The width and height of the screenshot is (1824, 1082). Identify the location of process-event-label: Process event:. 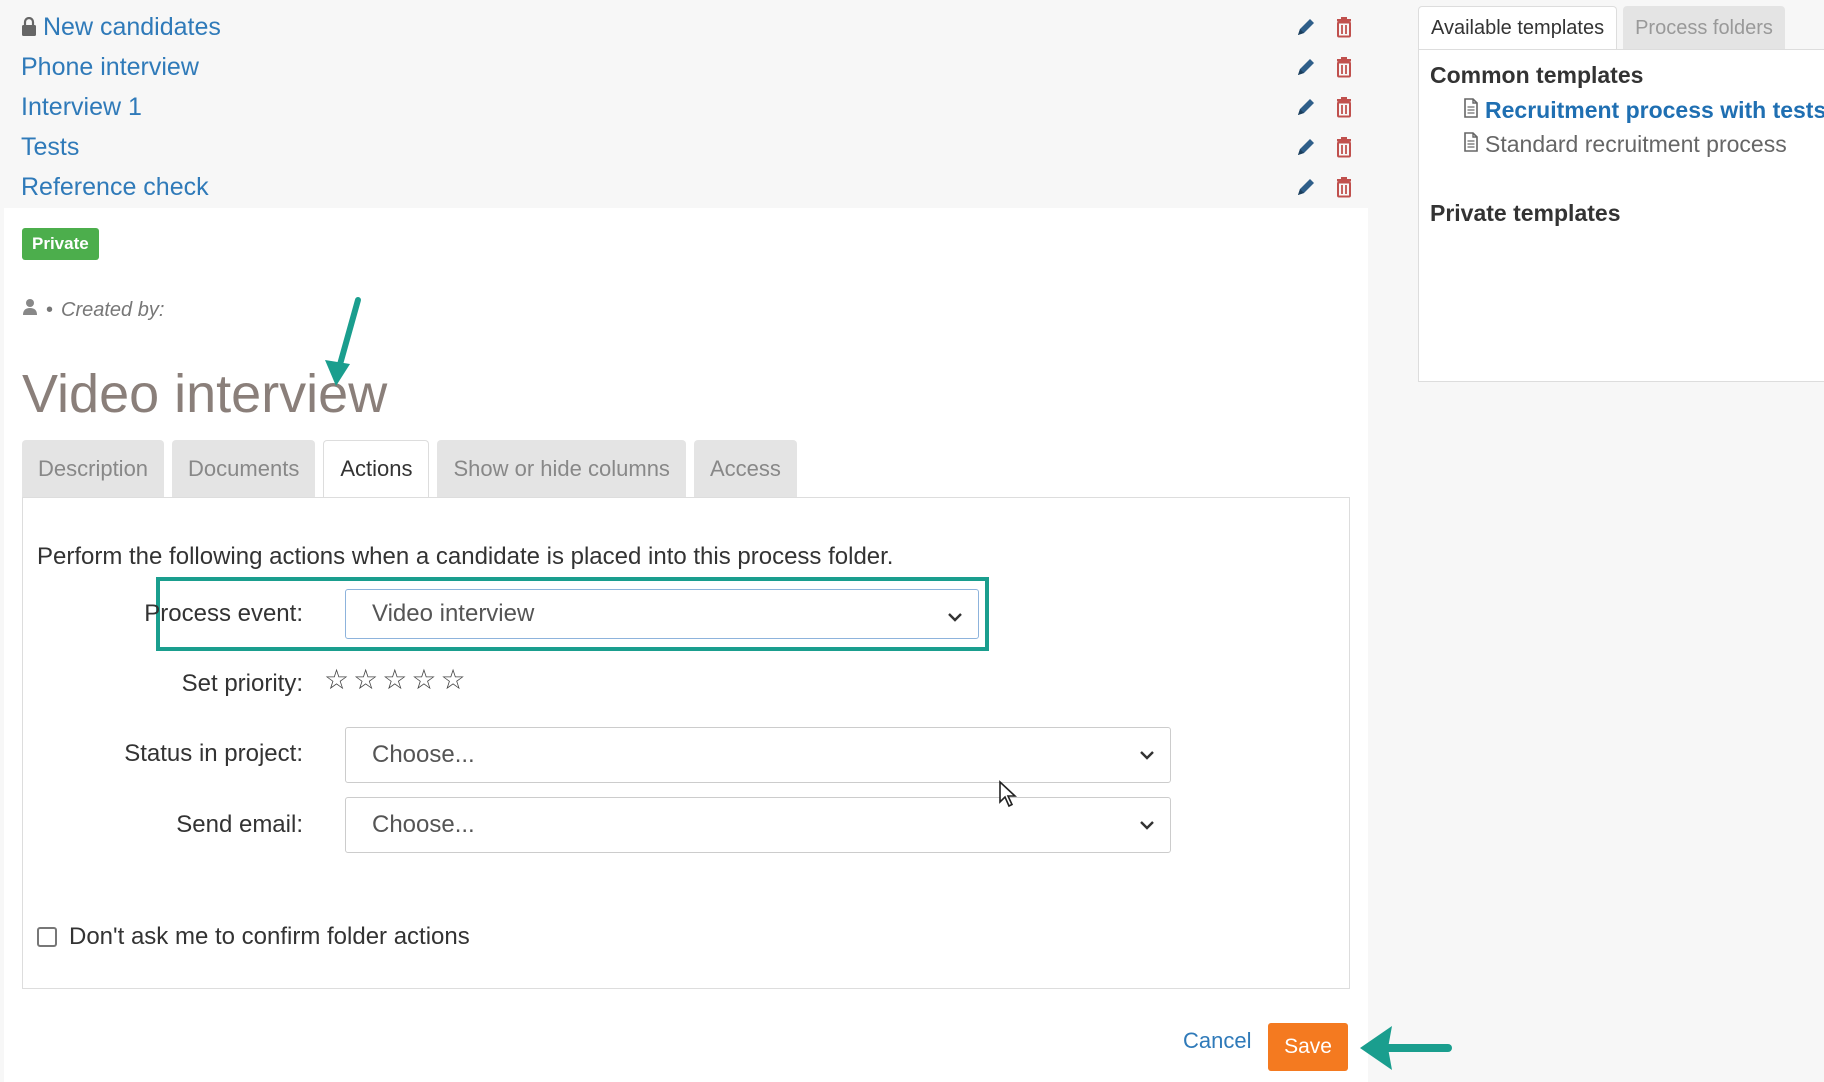
(223, 613).